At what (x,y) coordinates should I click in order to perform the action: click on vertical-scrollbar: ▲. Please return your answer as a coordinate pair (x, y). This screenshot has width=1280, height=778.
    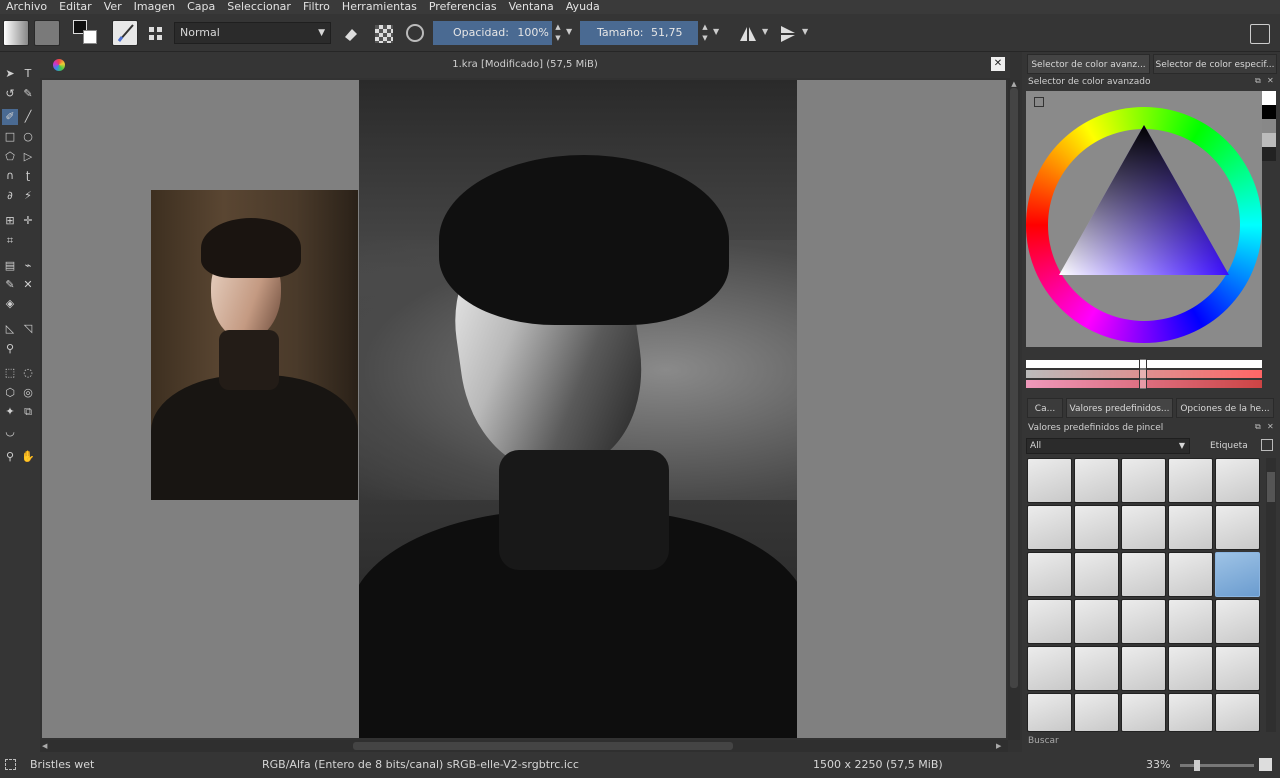
    Looking at the image, I should click on (1014, 410).